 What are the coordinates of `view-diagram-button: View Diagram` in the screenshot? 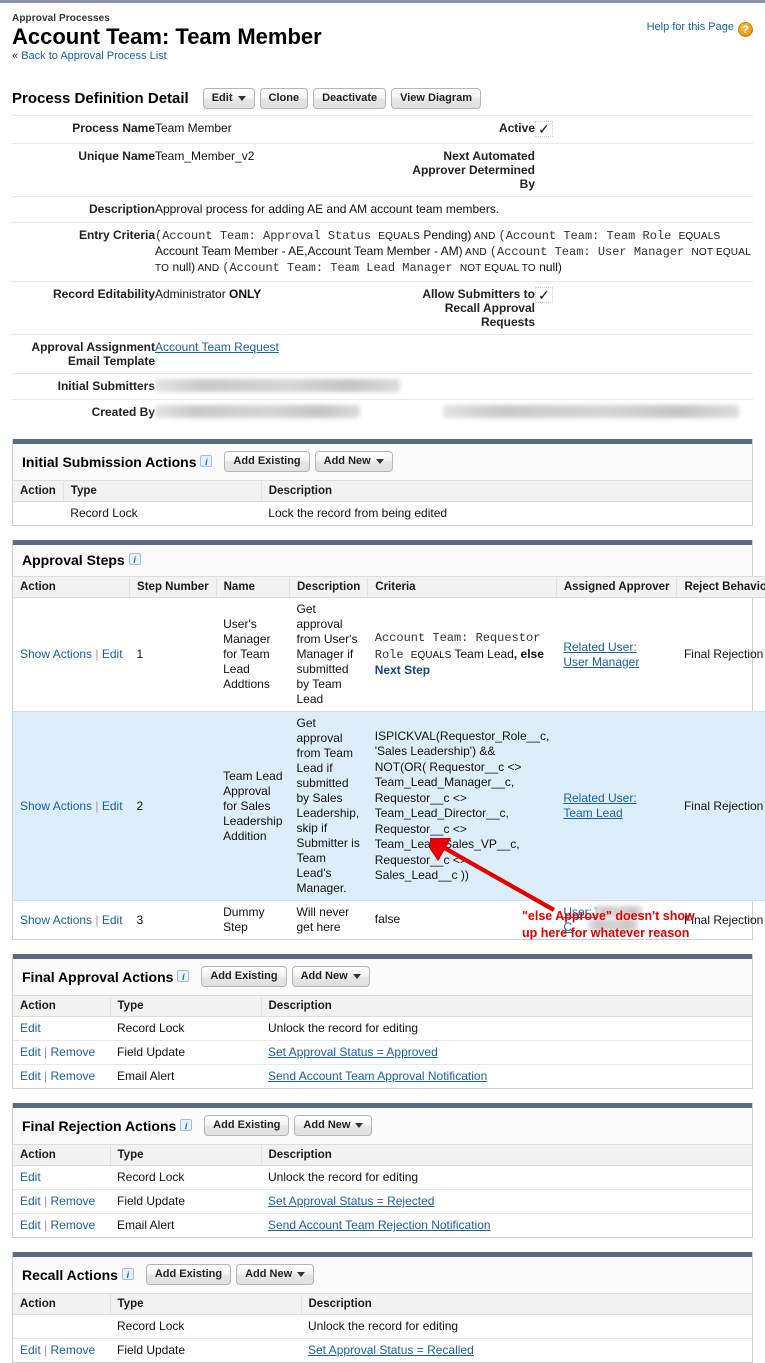 It's located at (436, 99).